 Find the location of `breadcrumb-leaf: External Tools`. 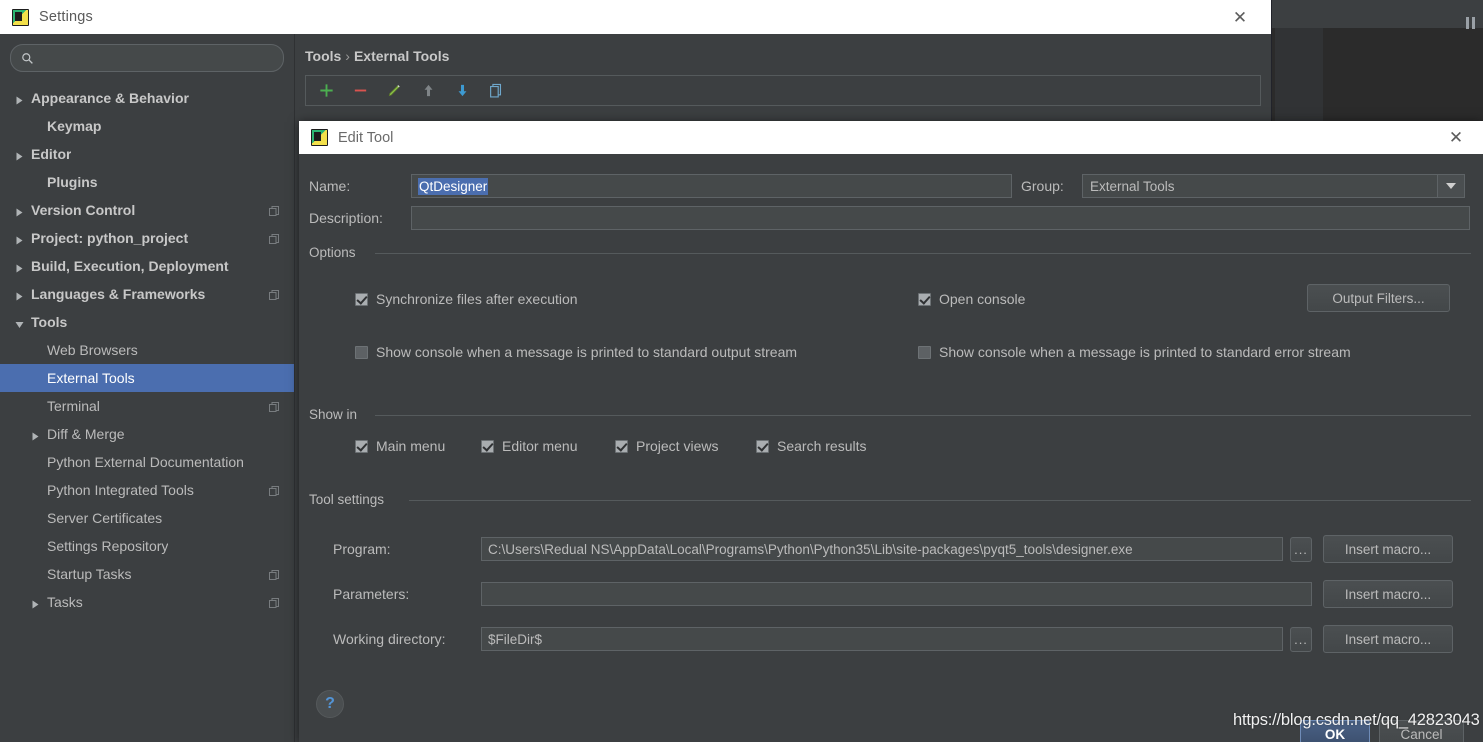

breadcrumb-leaf: External Tools is located at coordinates (401, 56).